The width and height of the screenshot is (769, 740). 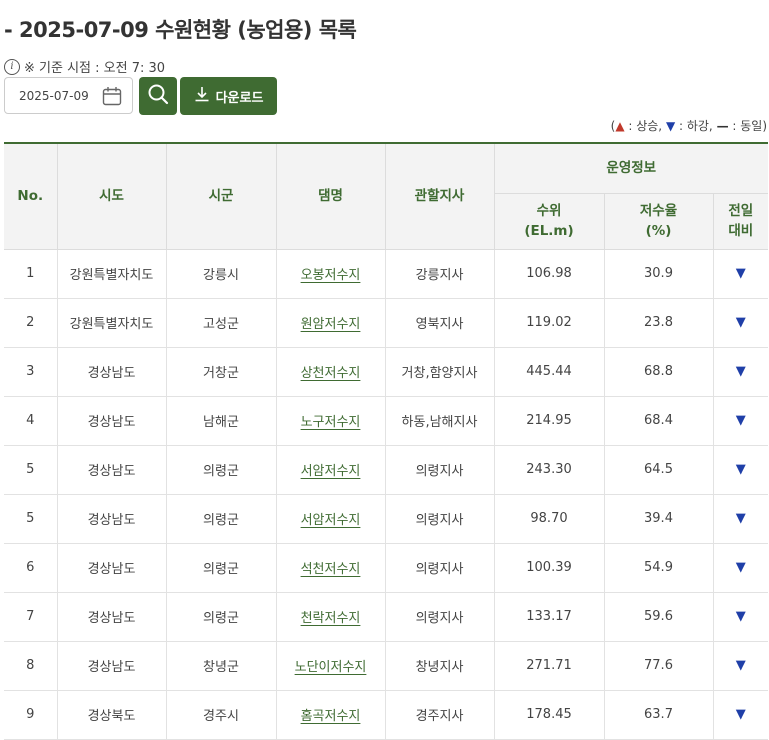 I want to click on table-cell: 6, so click(x=31, y=568).